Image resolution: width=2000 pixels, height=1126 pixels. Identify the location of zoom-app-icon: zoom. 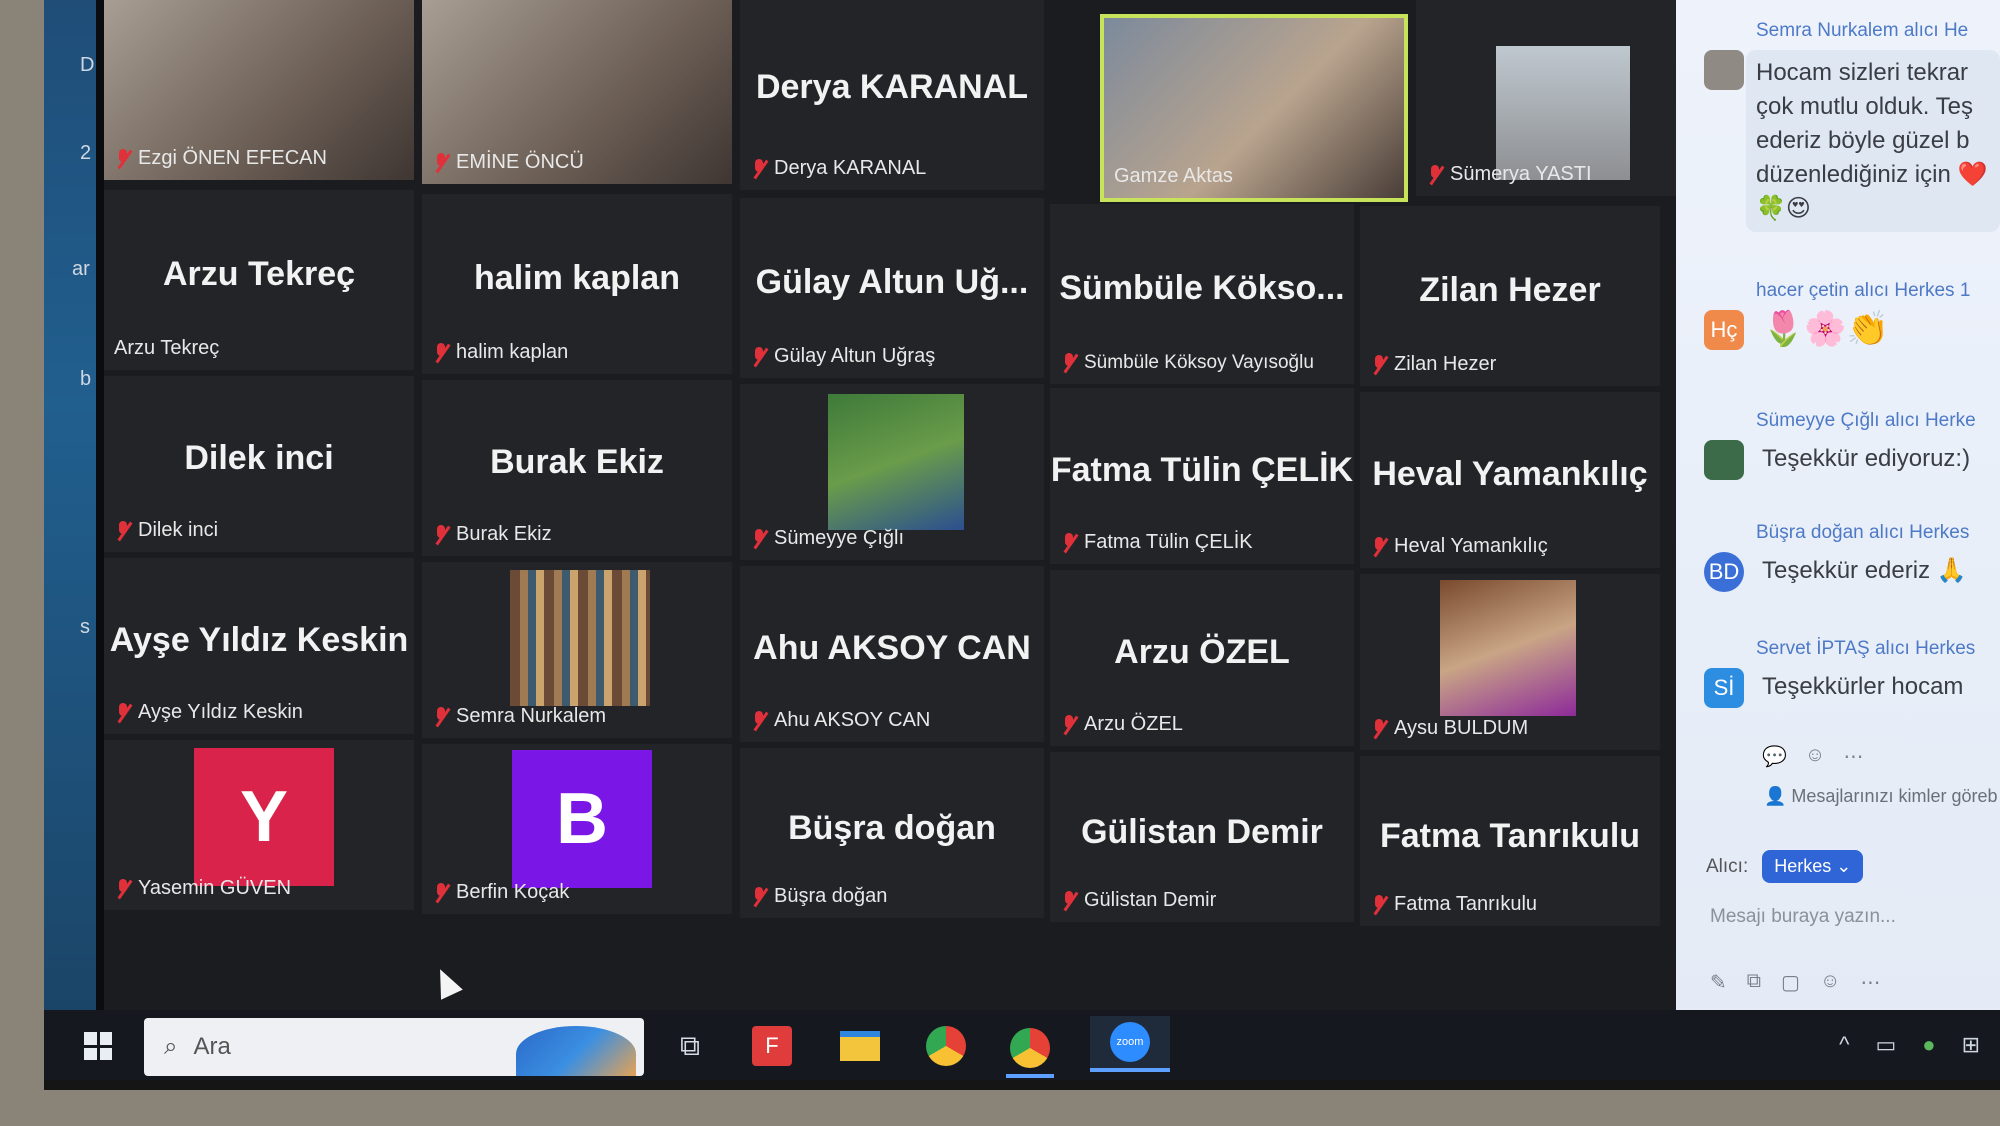
(1130, 1044).